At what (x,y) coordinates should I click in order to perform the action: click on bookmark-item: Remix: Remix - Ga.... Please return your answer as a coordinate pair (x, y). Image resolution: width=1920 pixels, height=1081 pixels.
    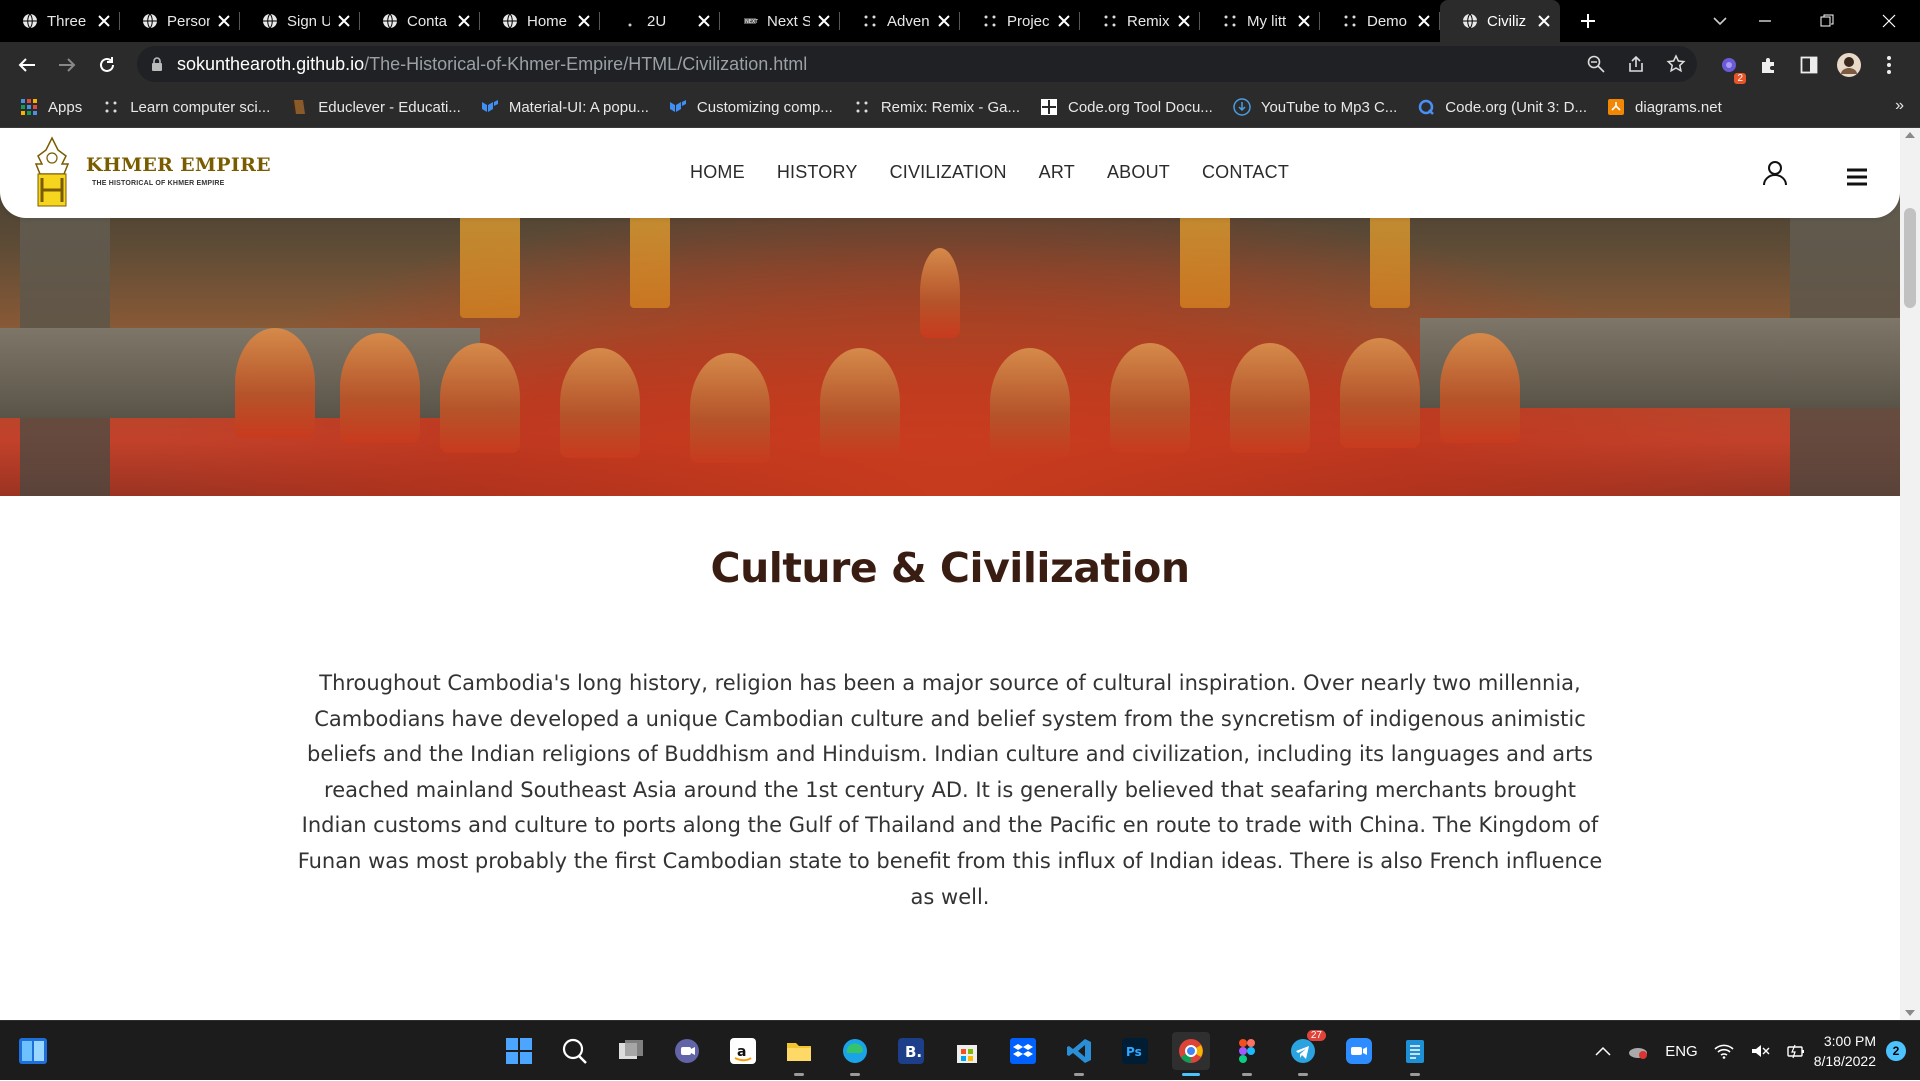
    Looking at the image, I should click on (936, 107).